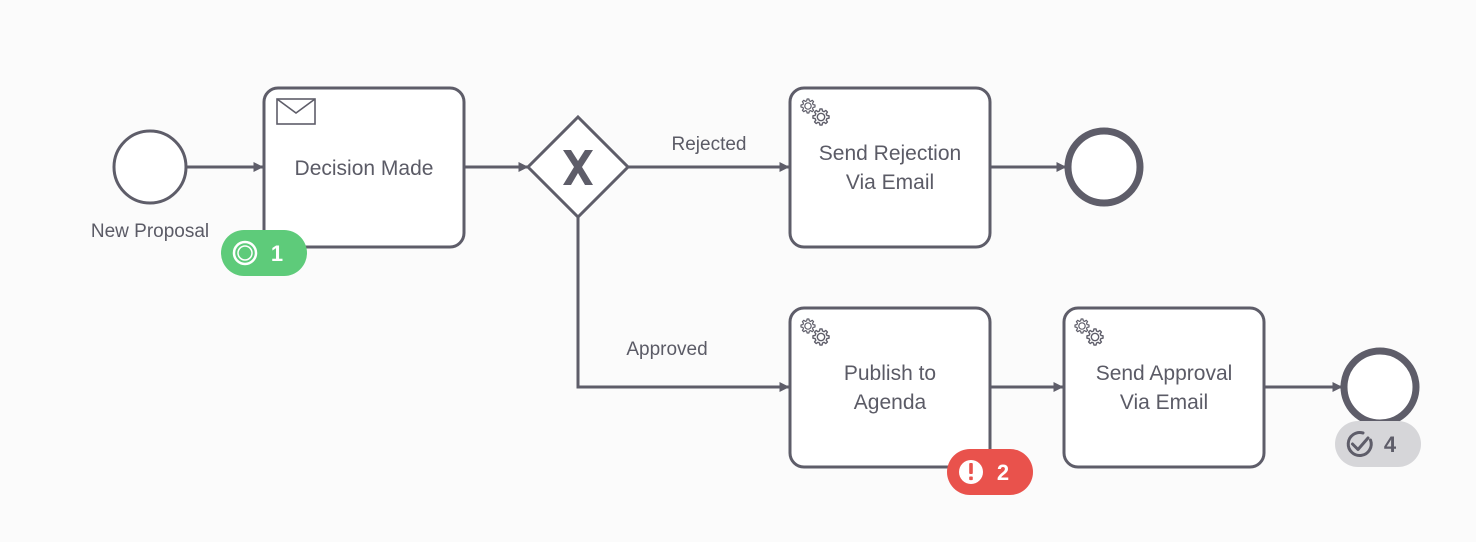  I want to click on task-label-line-1: Send Rejection, so click(890, 153).